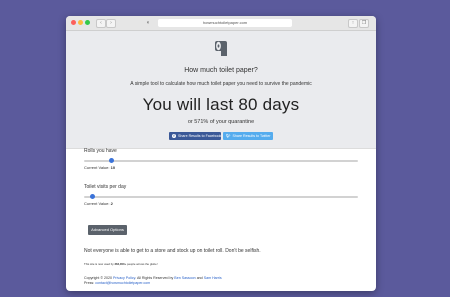  What do you see at coordinates (184, 278) in the screenshot?
I see `author-link-ben: Ben Sassoon` at bounding box center [184, 278].